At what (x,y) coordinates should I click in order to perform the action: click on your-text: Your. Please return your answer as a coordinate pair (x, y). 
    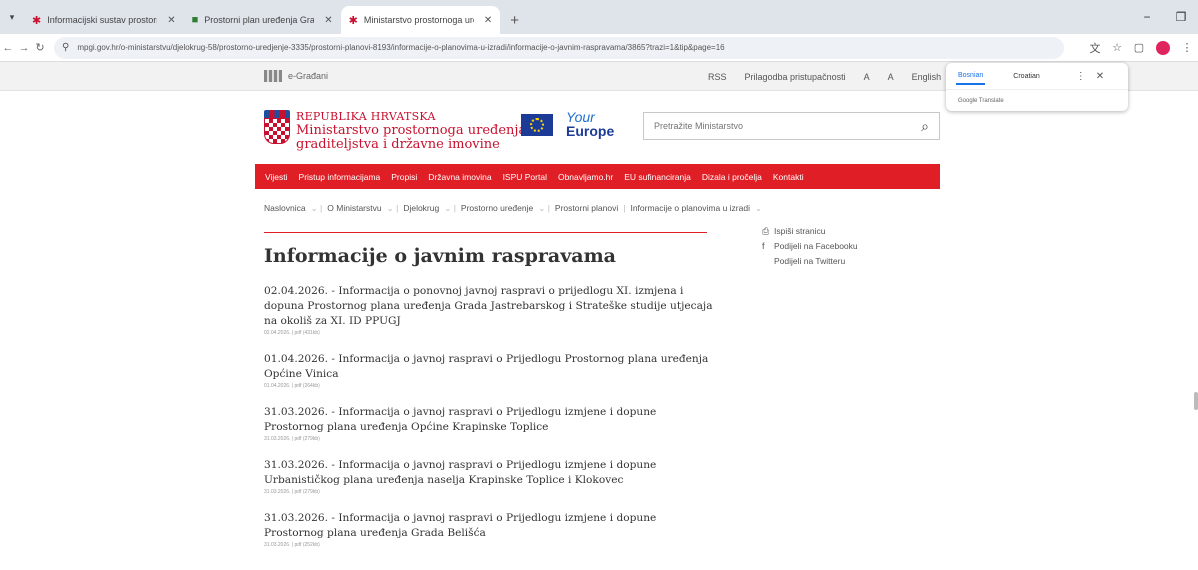
    Looking at the image, I should click on (580, 117).